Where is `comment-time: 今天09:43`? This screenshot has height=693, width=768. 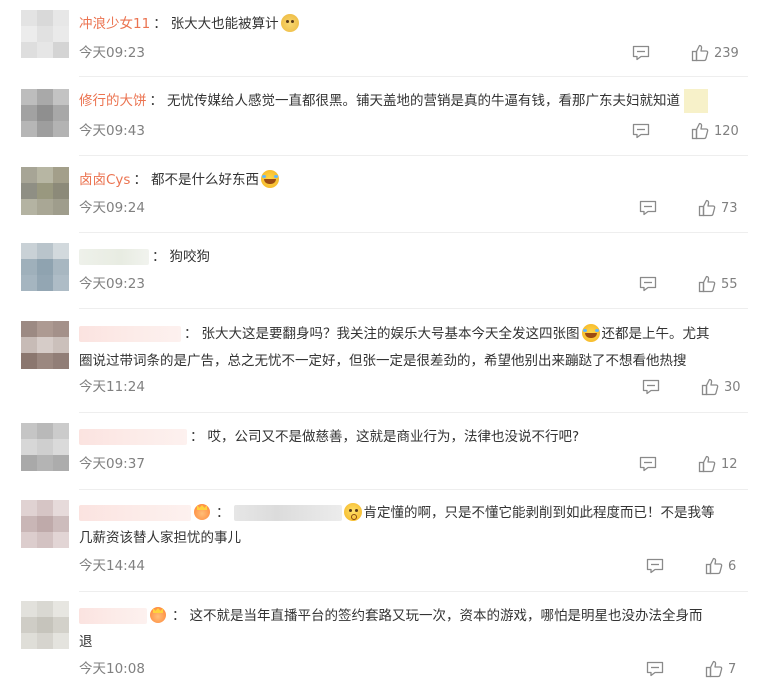
comment-time: 今天09:43 is located at coordinates (112, 131).